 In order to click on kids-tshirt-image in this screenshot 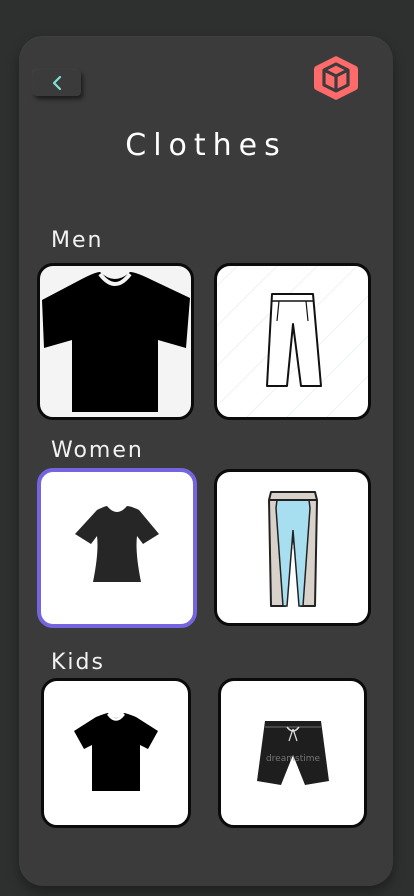, I will do `click(116, 752)`.